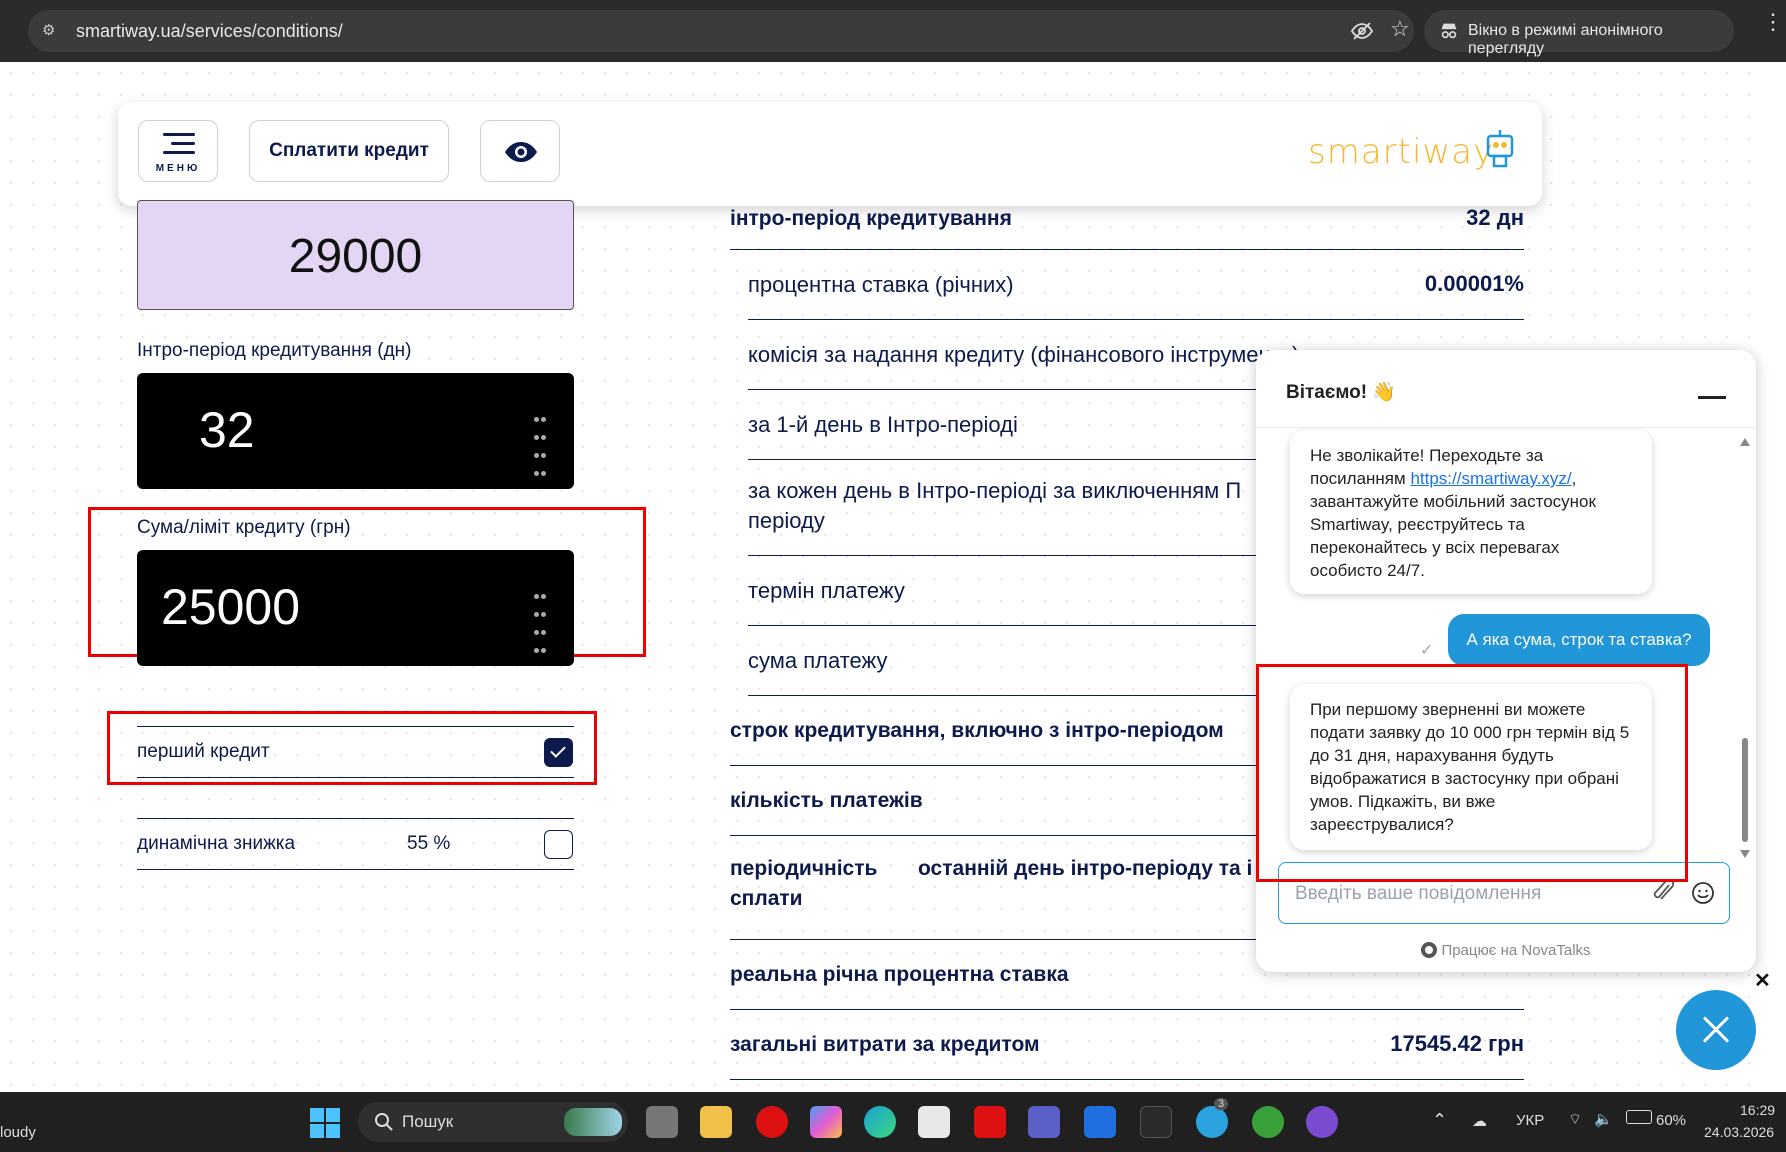 Image resolution: width=1786 pixels, height=1152 pixels. What do you see at coordinates (209, 31) in the screenshot?
I see `url-text: smartiway.ua/services/conditions/` at bounding box center [209, 31].